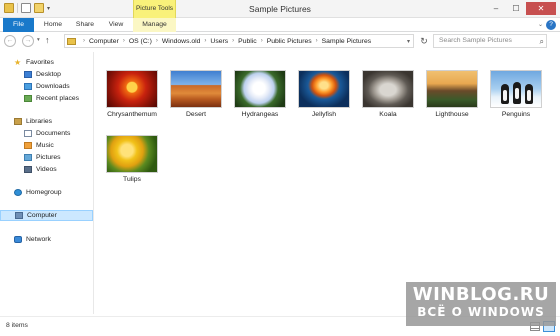 The image size is (560, 336). I want to click on breadcrumb-computer: Computer, so click(104, 41).